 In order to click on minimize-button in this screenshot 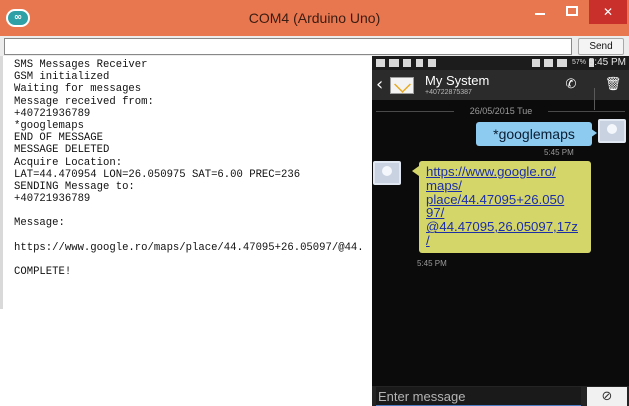, I will do `click(540, 12)`.